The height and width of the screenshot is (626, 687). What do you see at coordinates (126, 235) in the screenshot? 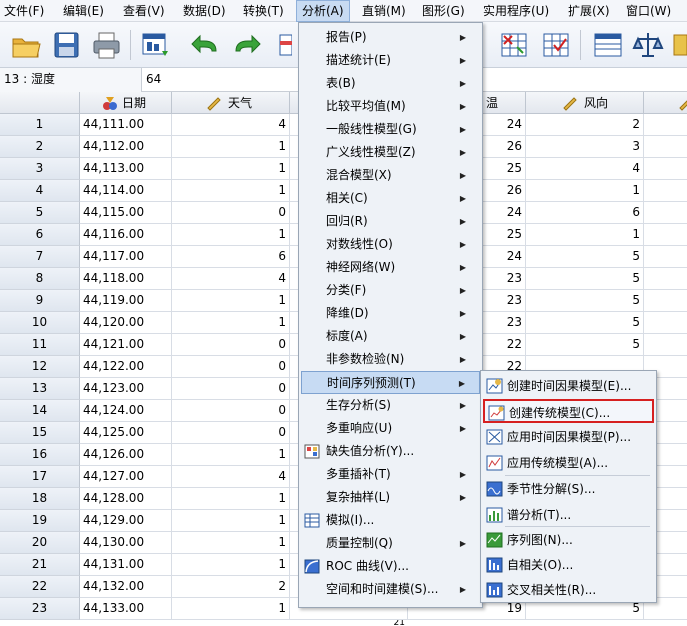
I see `grid-cell: 44,116.00` at bounding box center [126, 235].